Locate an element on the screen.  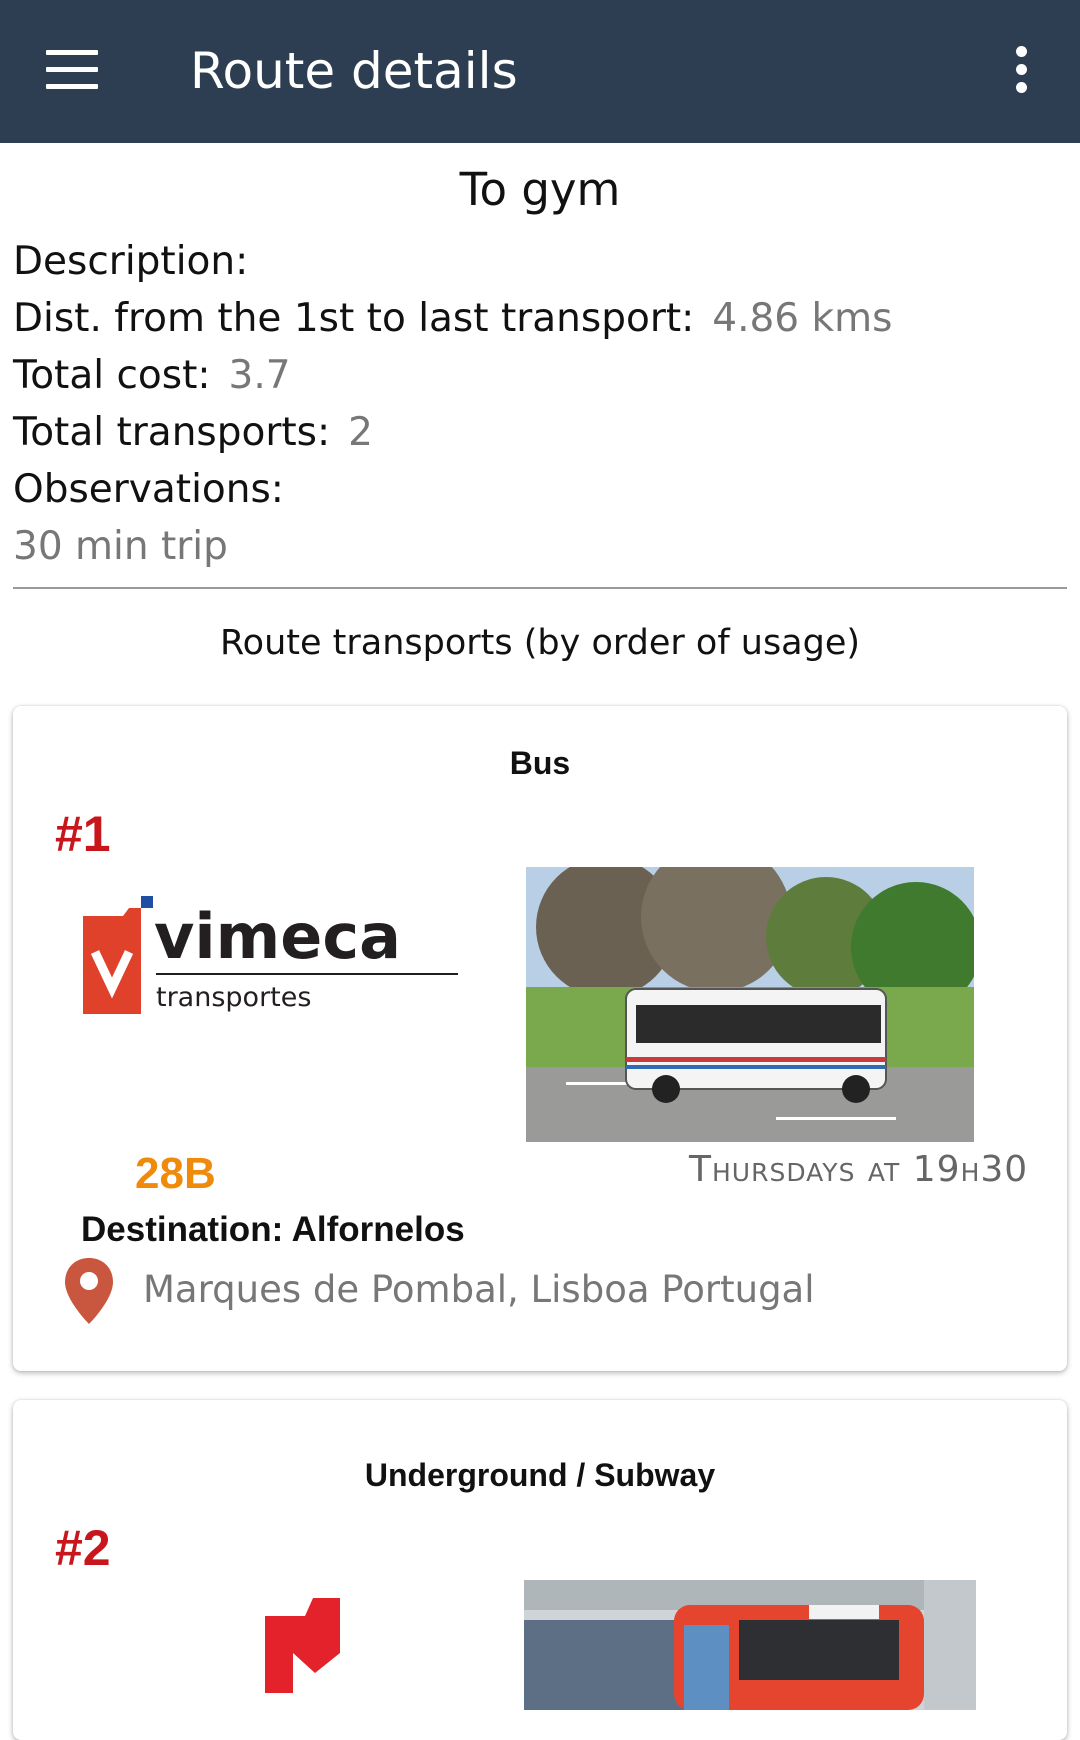
operator-logo-name: vimeca is located at coordinates (277, 936).